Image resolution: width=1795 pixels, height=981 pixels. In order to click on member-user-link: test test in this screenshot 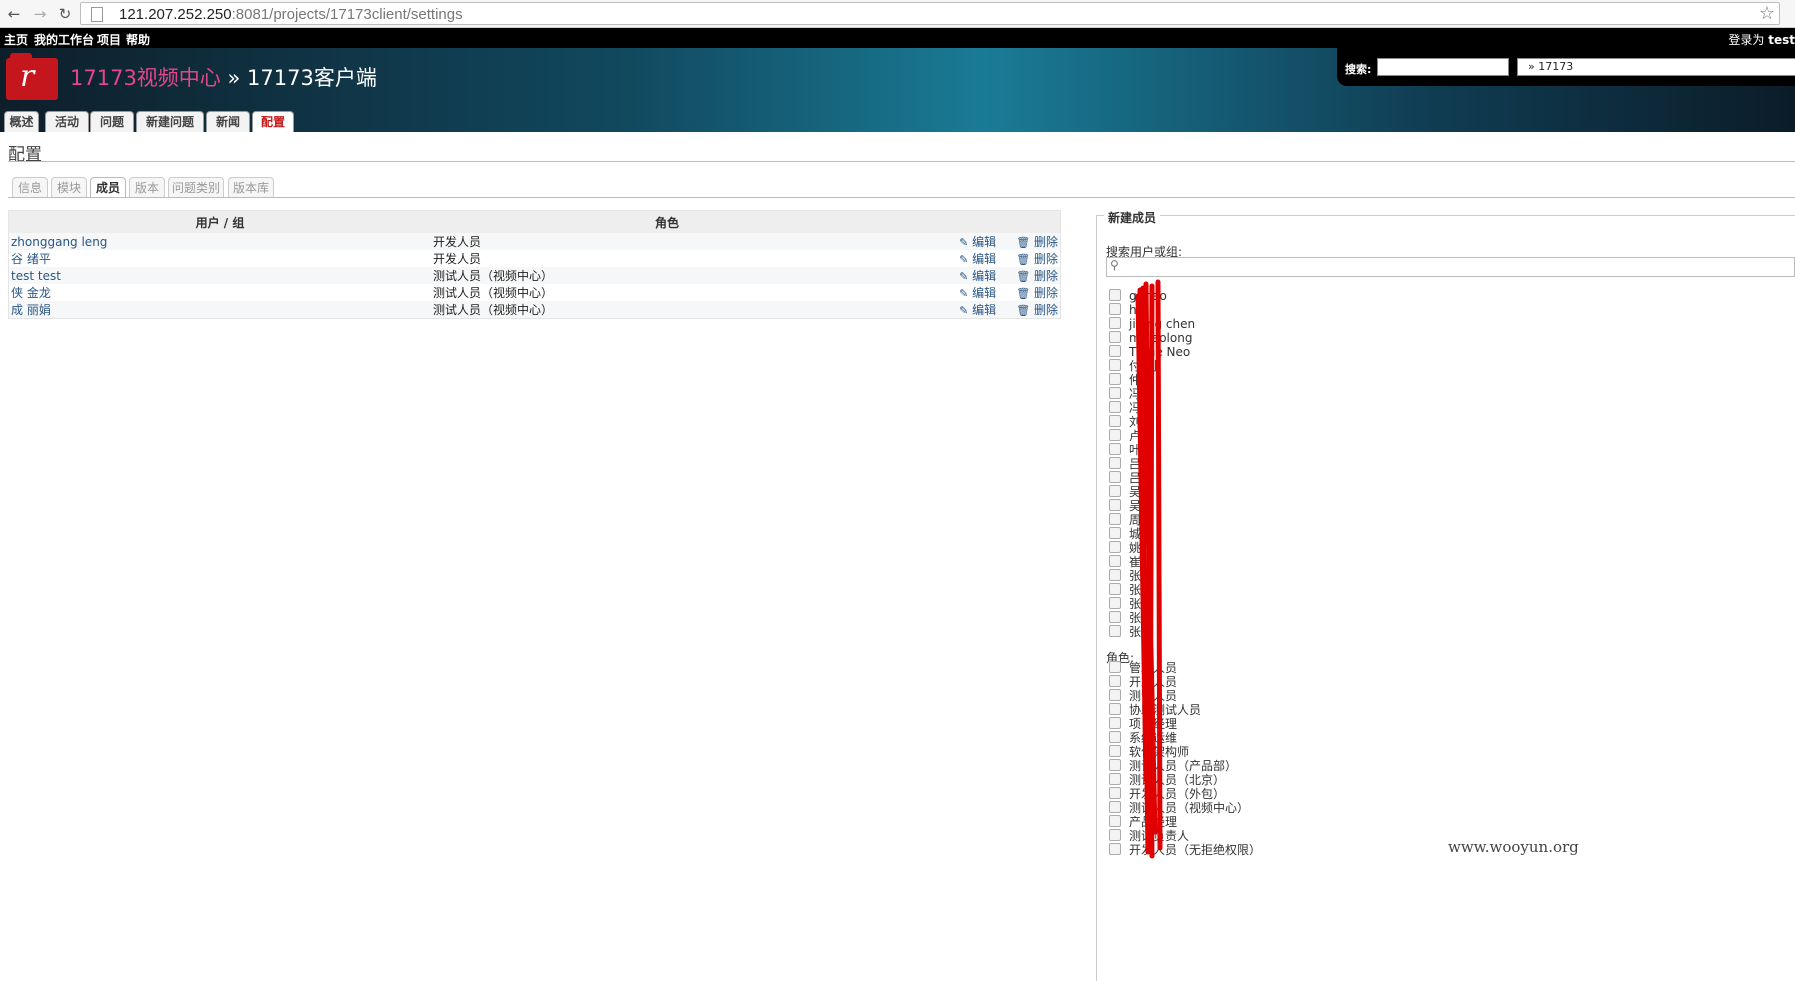, I will do `click(36, 276)`.